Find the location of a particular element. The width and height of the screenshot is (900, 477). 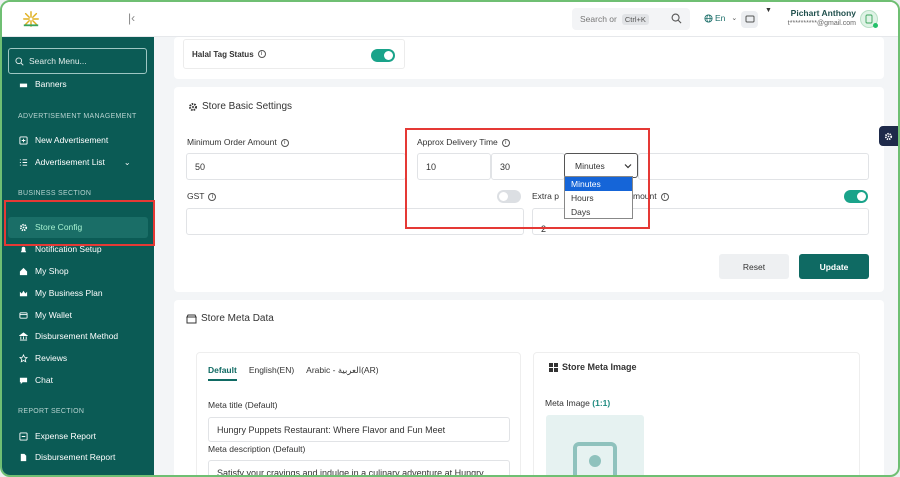

sidebar-item-new-advertisement: New Advertisement is located at coordinates (63, 140).